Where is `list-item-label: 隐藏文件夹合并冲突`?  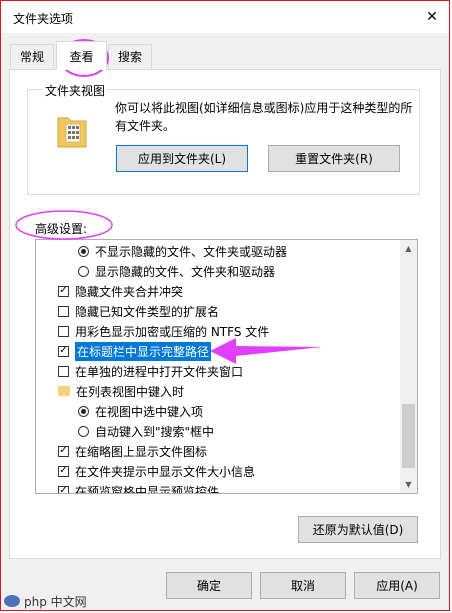 list-item-label: 隐藏文件夹合并冲突 is located at coordinates (129, 291).